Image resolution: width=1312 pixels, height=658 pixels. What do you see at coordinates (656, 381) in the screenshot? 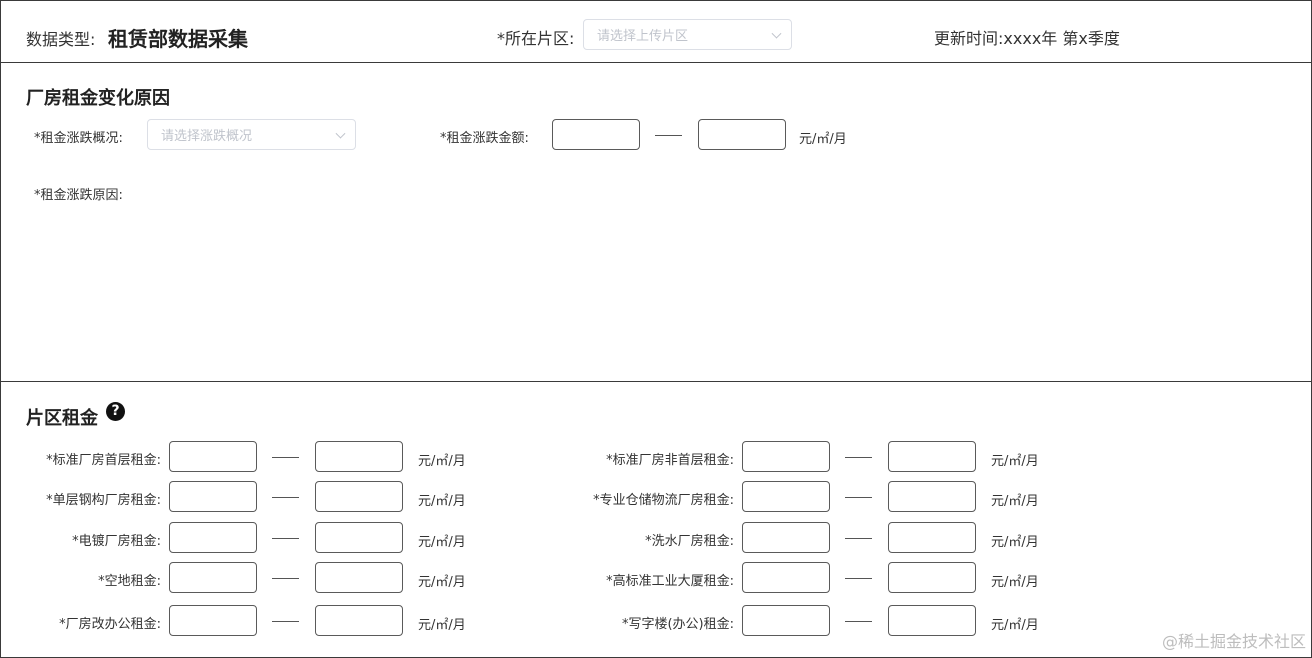
I see `section-divider` at bounding box center [656, 381].